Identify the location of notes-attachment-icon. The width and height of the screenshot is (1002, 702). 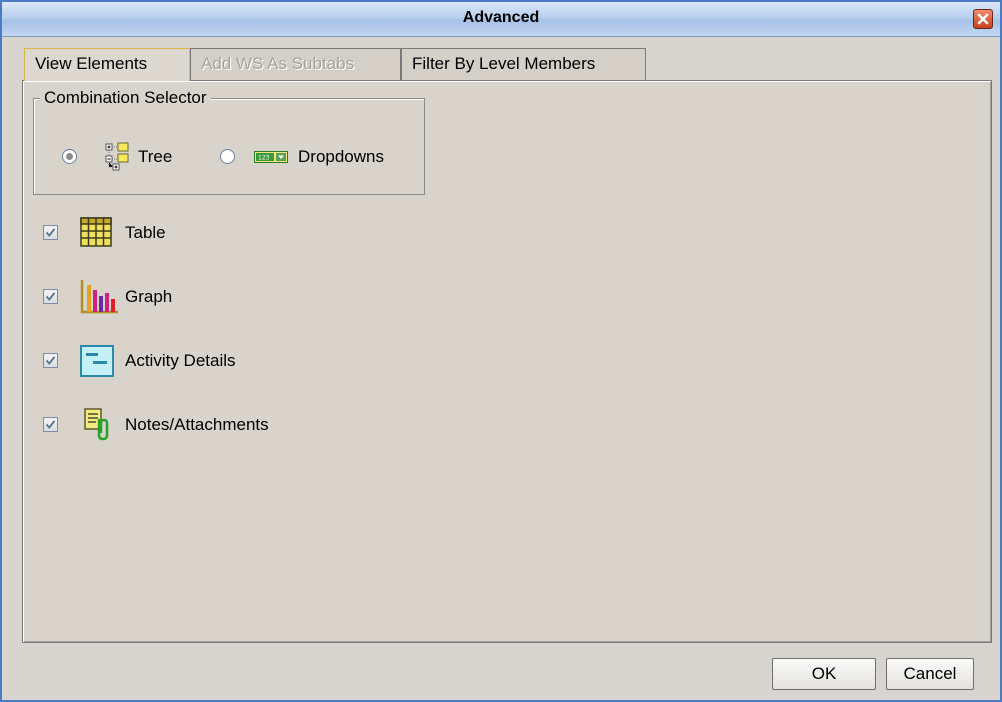
(96, 424).